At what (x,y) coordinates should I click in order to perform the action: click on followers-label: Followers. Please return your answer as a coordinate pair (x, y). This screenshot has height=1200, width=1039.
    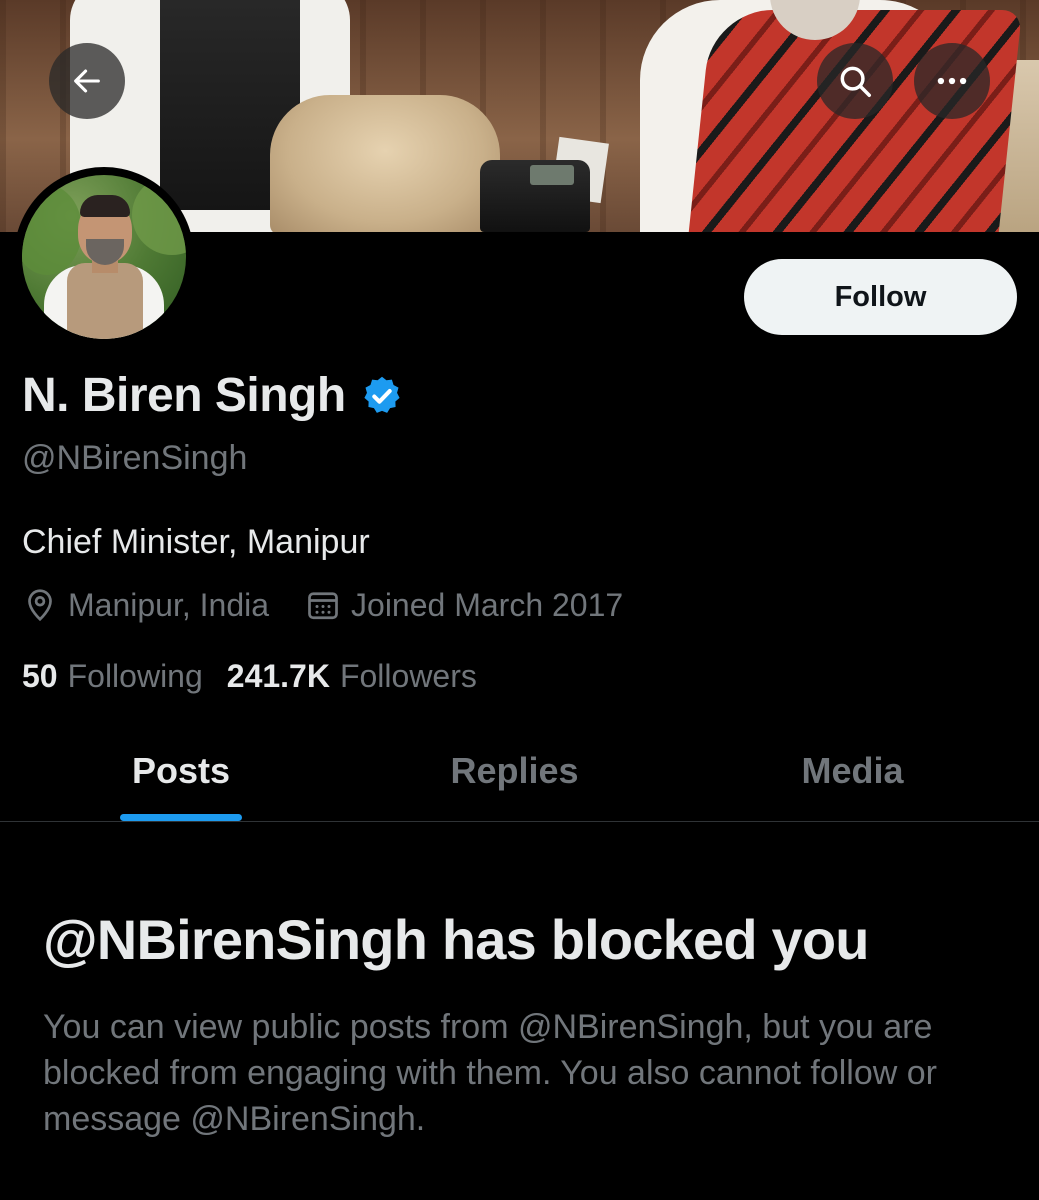
    Looking at the image, I should click on (408, 676).